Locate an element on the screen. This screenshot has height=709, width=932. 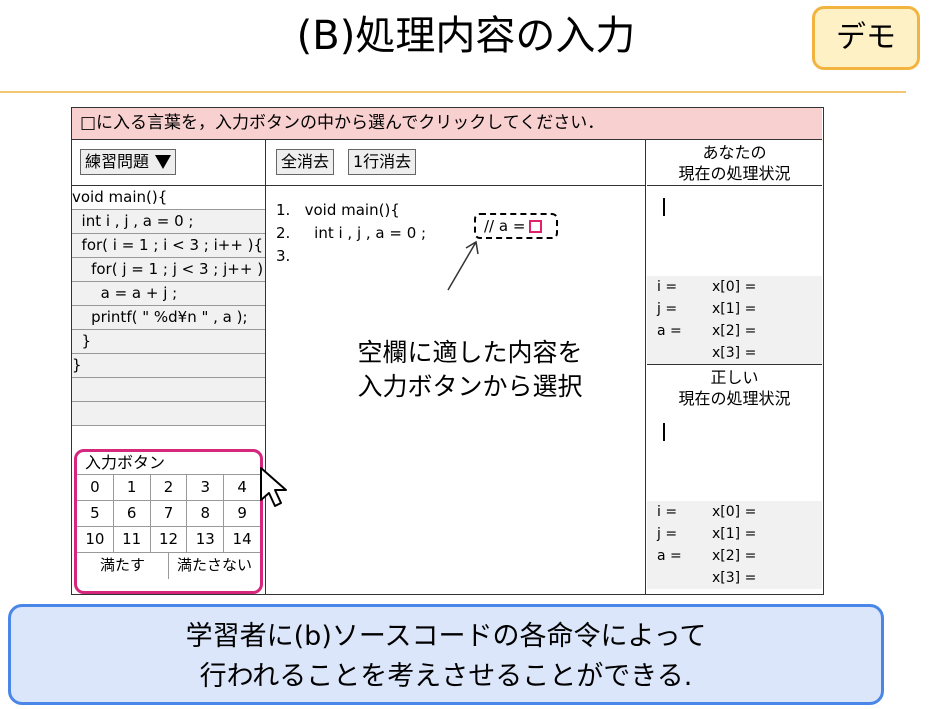
summary-line-1: 学習者に(b)ソースコードの各命令によって is located at coordinates (446, 636).